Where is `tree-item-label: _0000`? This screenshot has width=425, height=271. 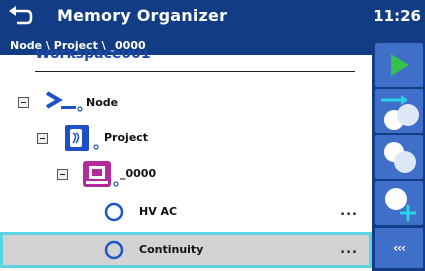 tree-item-label: _0000 is located at coordinates (138, 173).